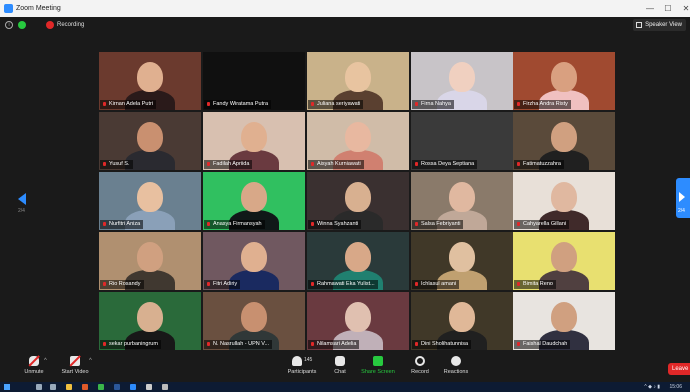 The width and height of the screenshot is (690, 392). I want to click on participant-tile: Cahyarella Gillani, so click(564, 201).